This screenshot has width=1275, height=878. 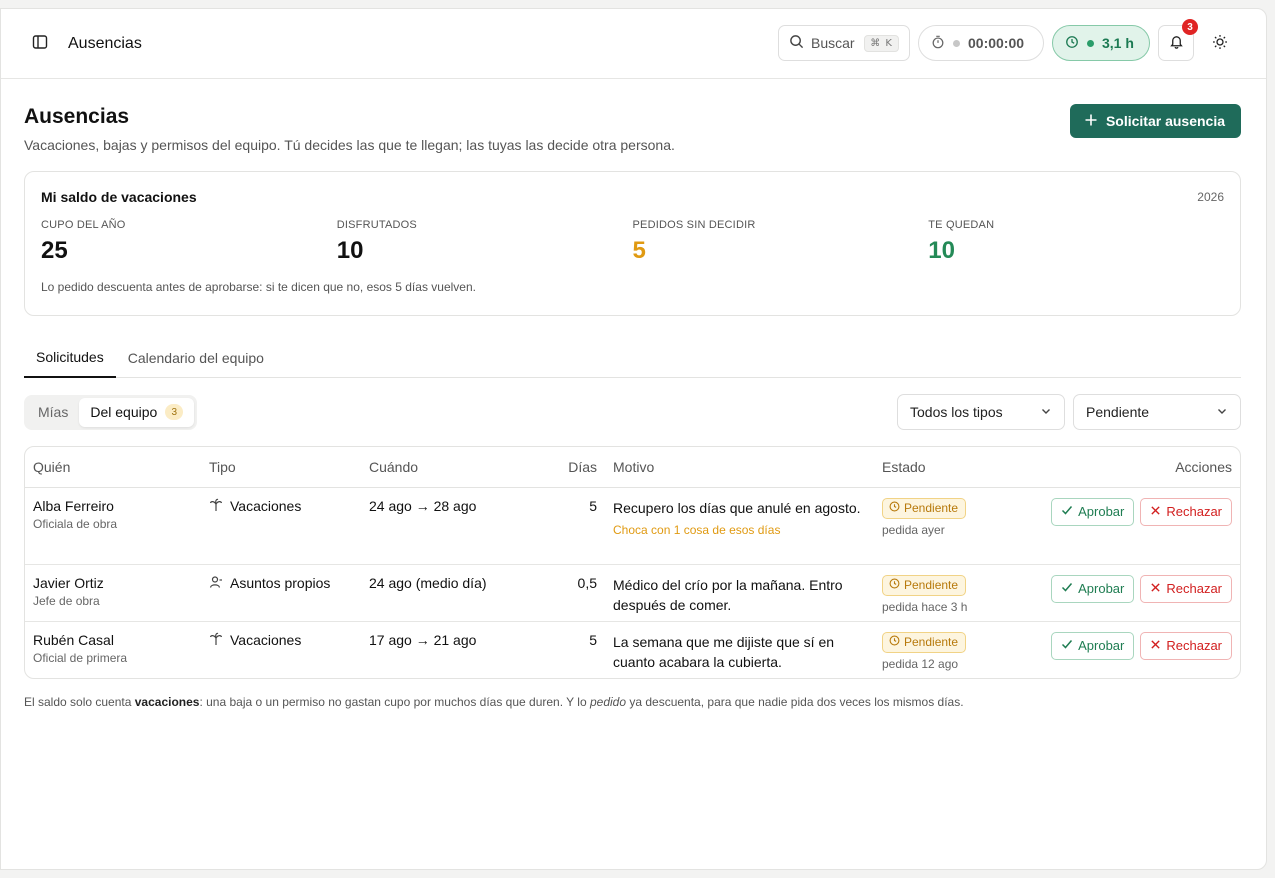 What do you see at coordinates (281, 467) in the screenshot?
I see `column-header-type: Tipo` at bounding box center [281, 467].